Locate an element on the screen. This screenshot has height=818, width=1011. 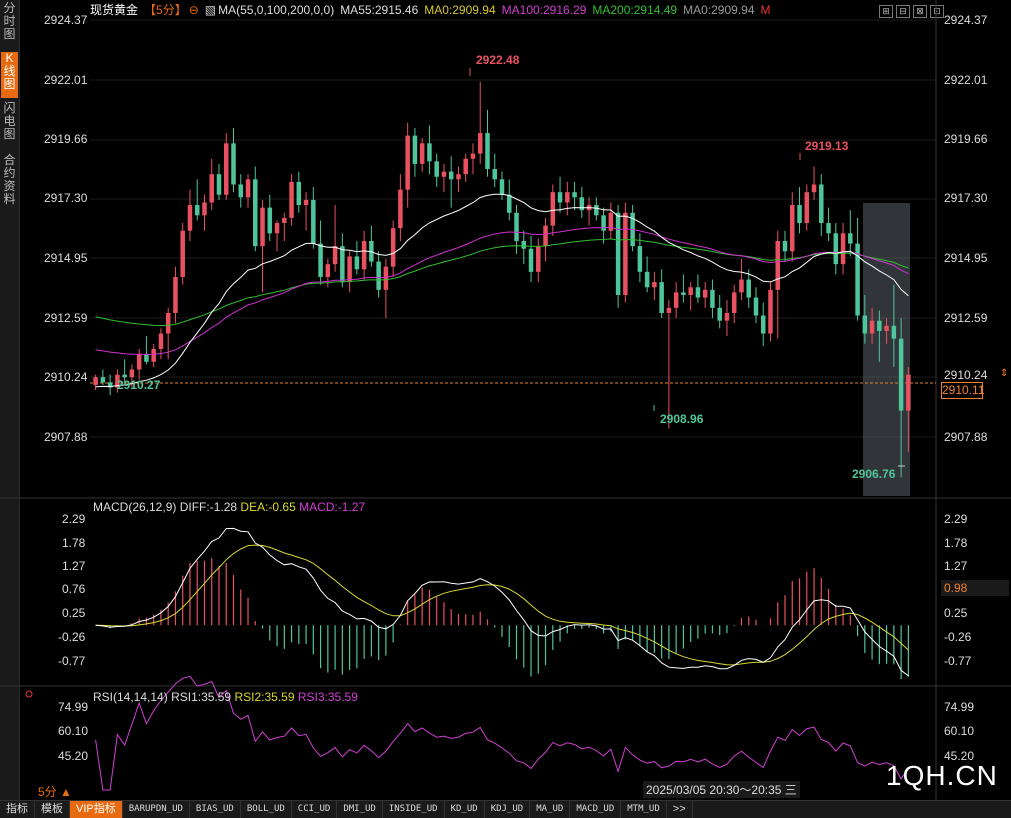
tab-vip-indicator: VIP指标 is located at coordinates (96, 809).